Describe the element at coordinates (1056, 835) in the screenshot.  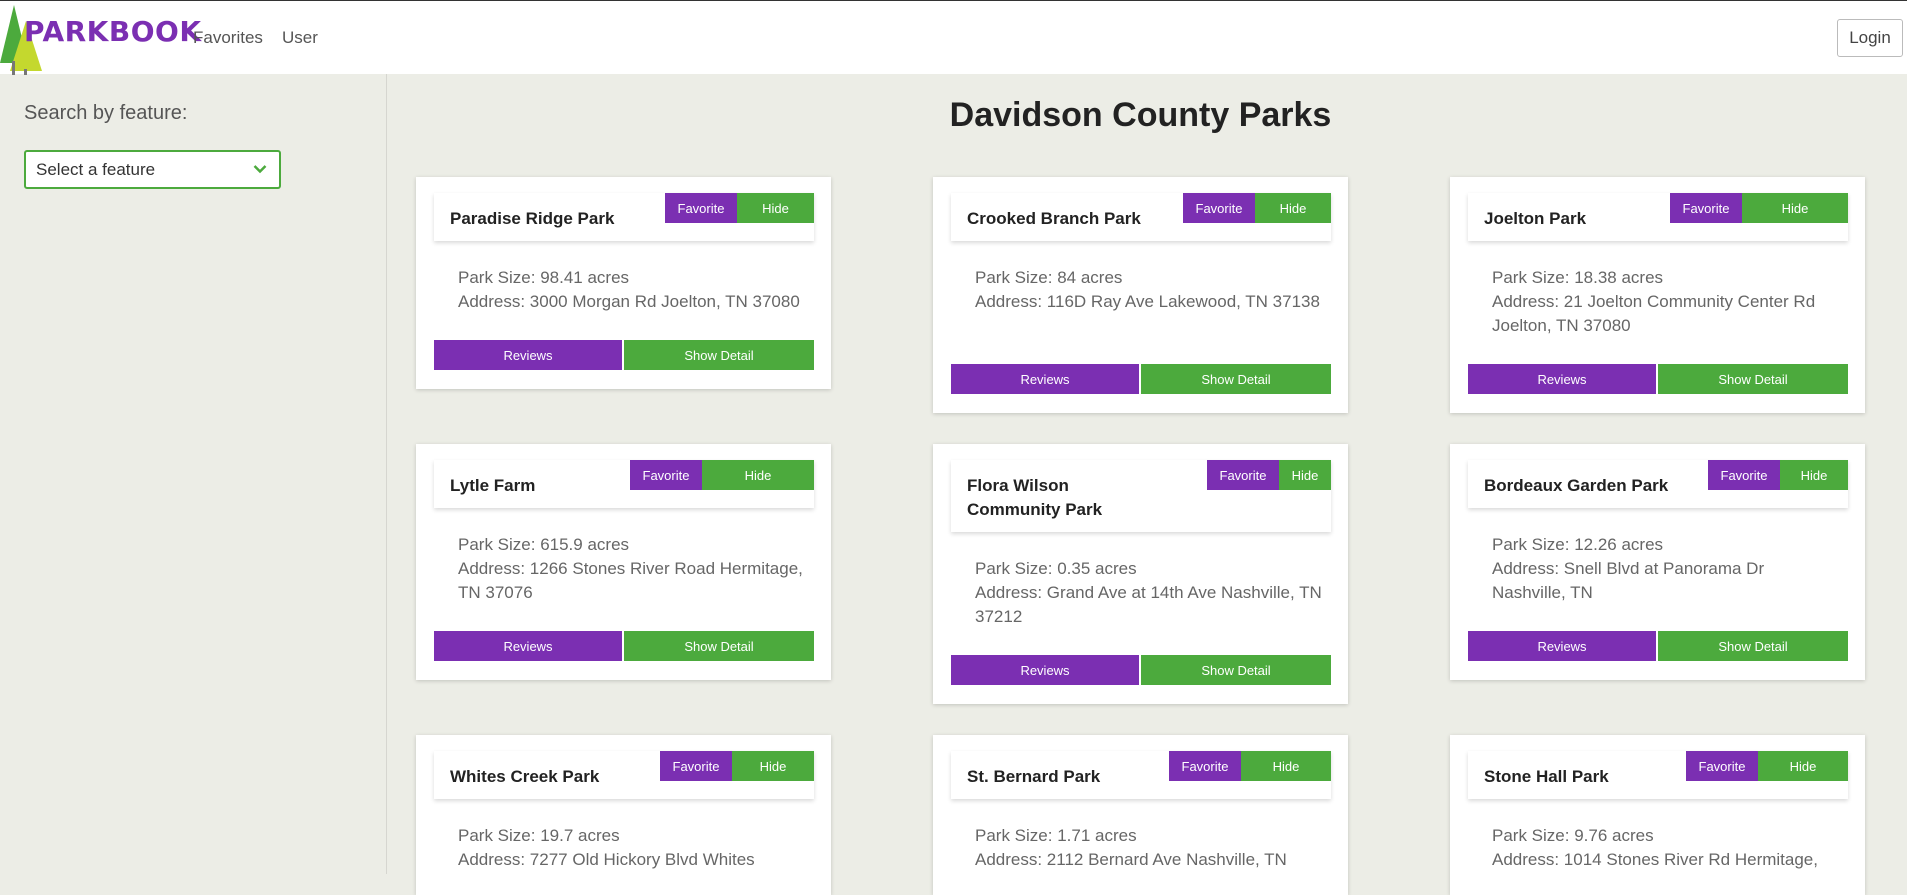
I see `park-size: Park Size: 1.71 acres` at that location.